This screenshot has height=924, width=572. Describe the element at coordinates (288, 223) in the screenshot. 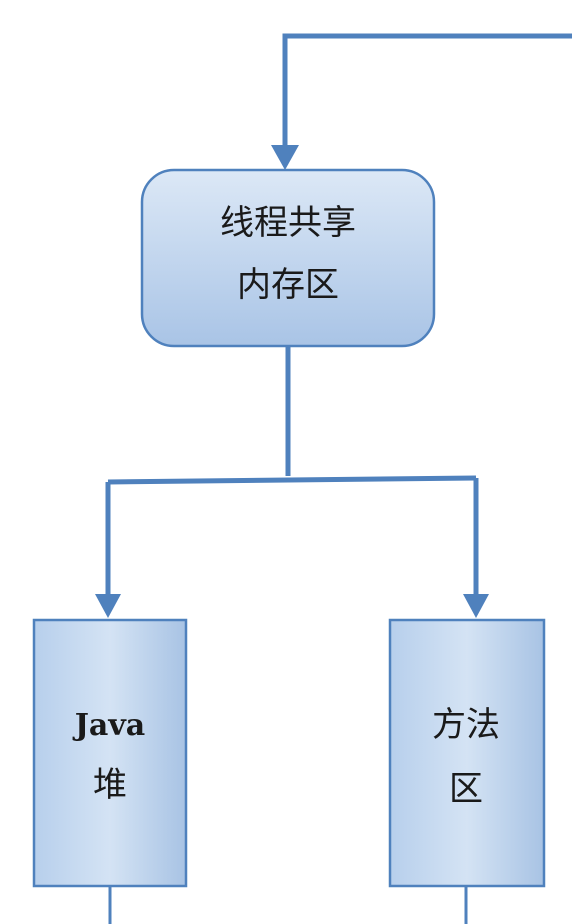

I see `shared-memory-label-line1: 线程共享` at that location.